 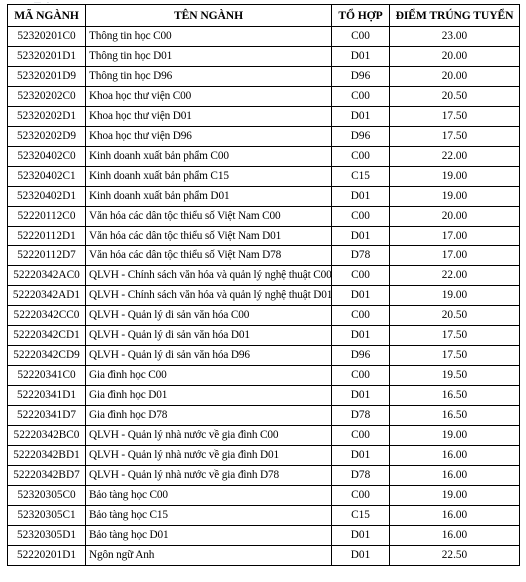 What do you see at coordinates (46, 15) in the screenshot?
I see `column-header-ma-nganh: MÃ NGÀNH` at bounding box center [46, 15].